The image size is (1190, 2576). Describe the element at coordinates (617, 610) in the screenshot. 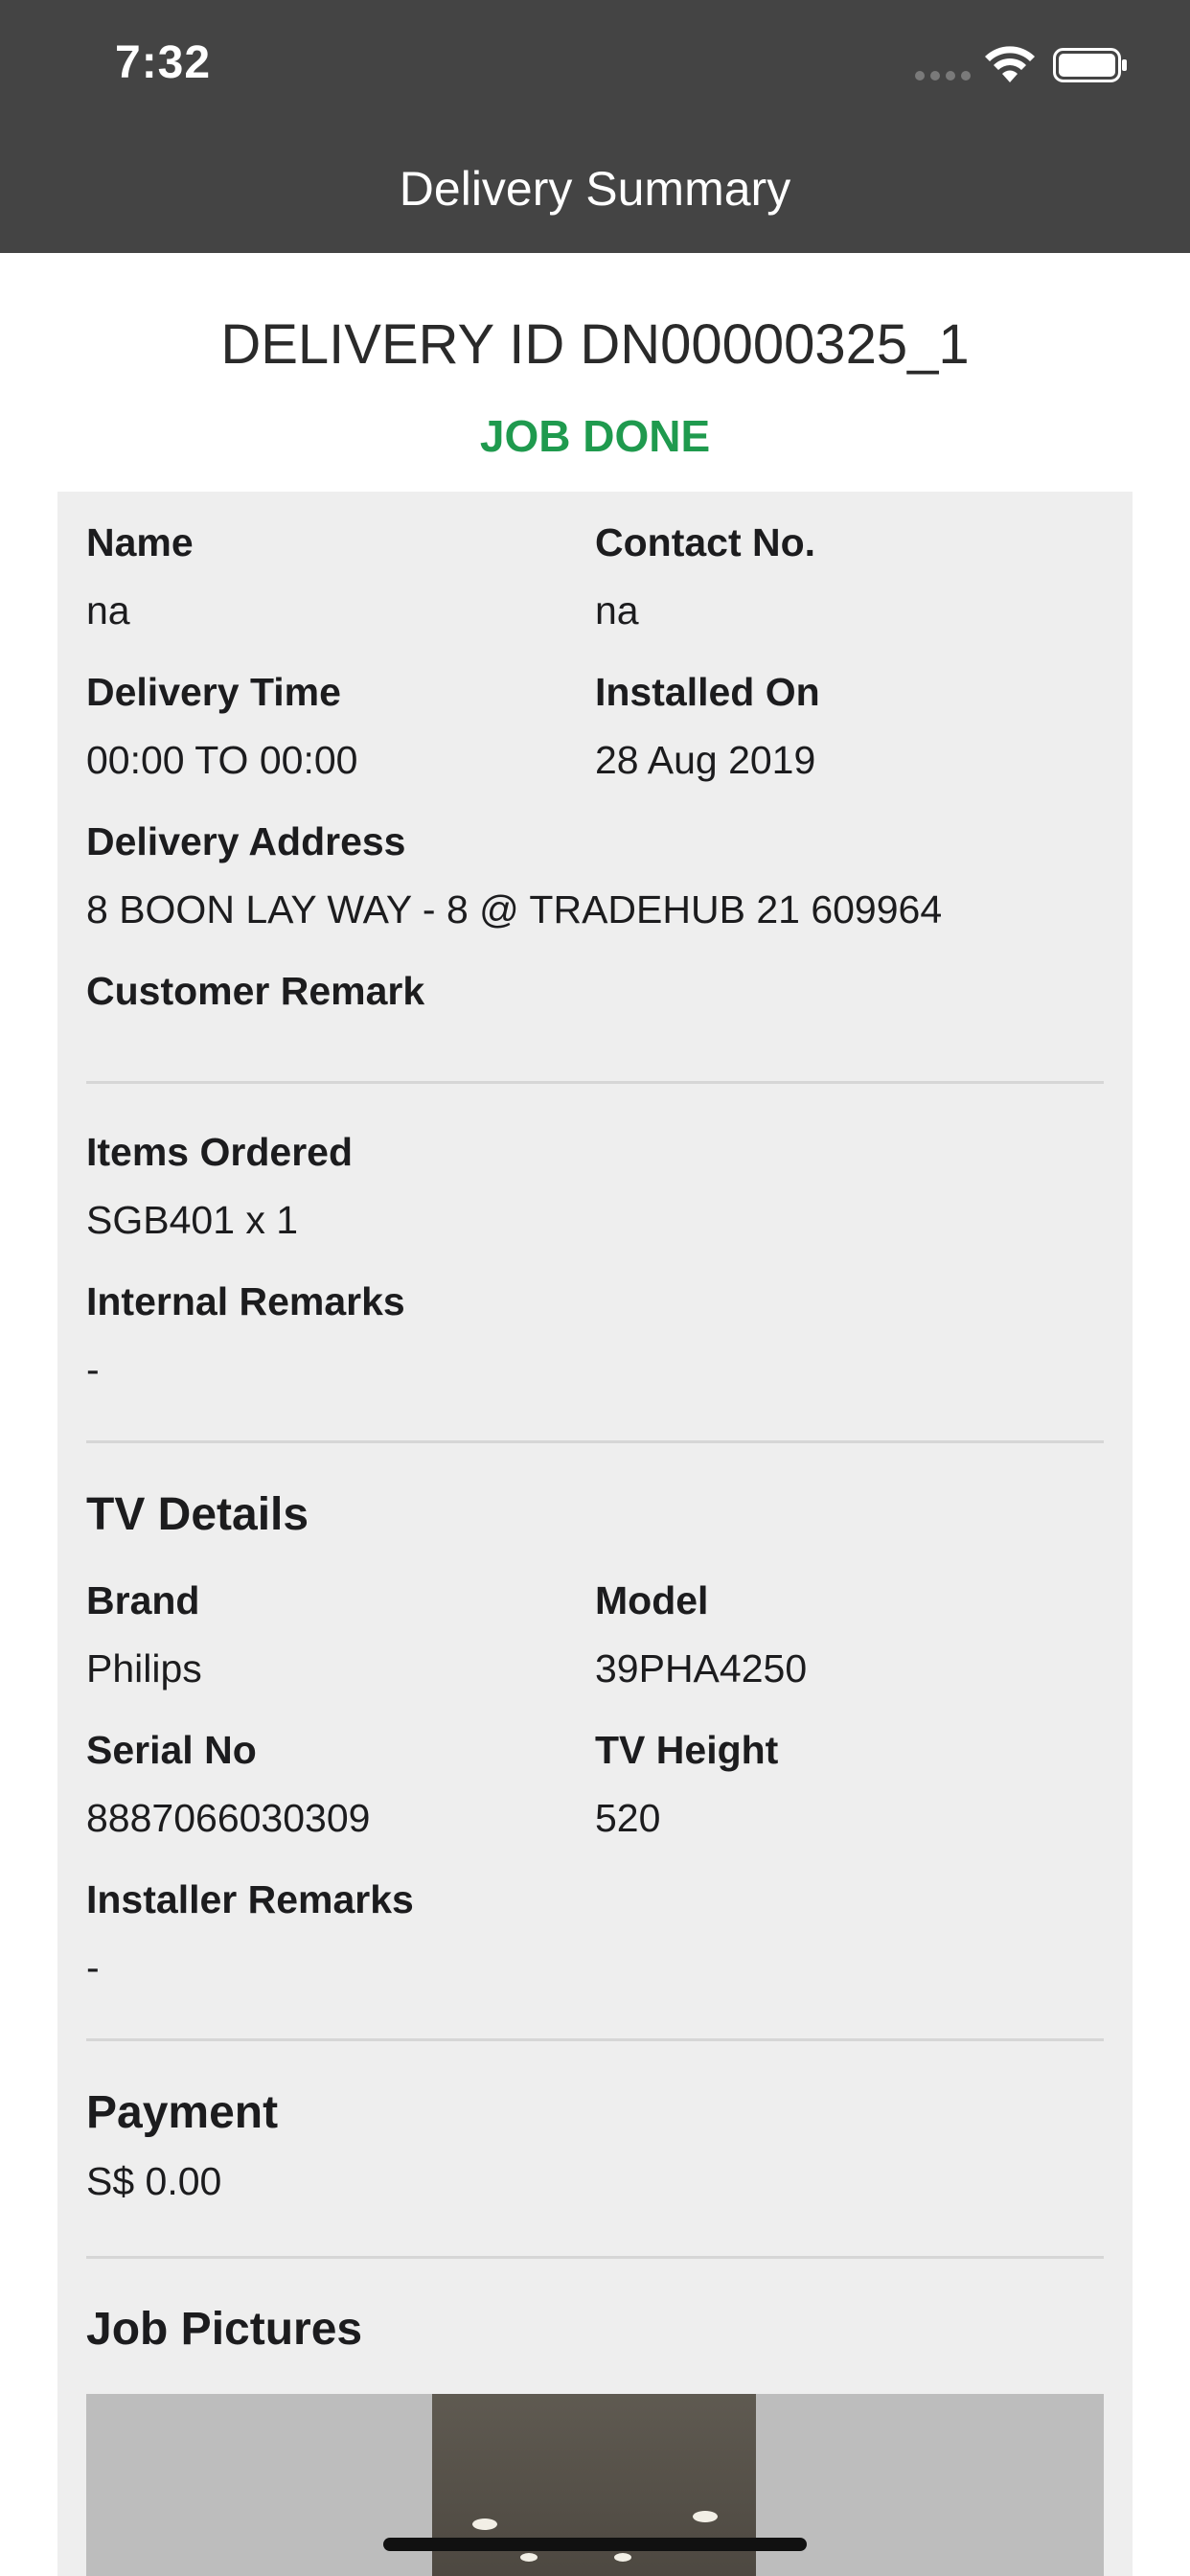

I see `contact-value: na` at that location.